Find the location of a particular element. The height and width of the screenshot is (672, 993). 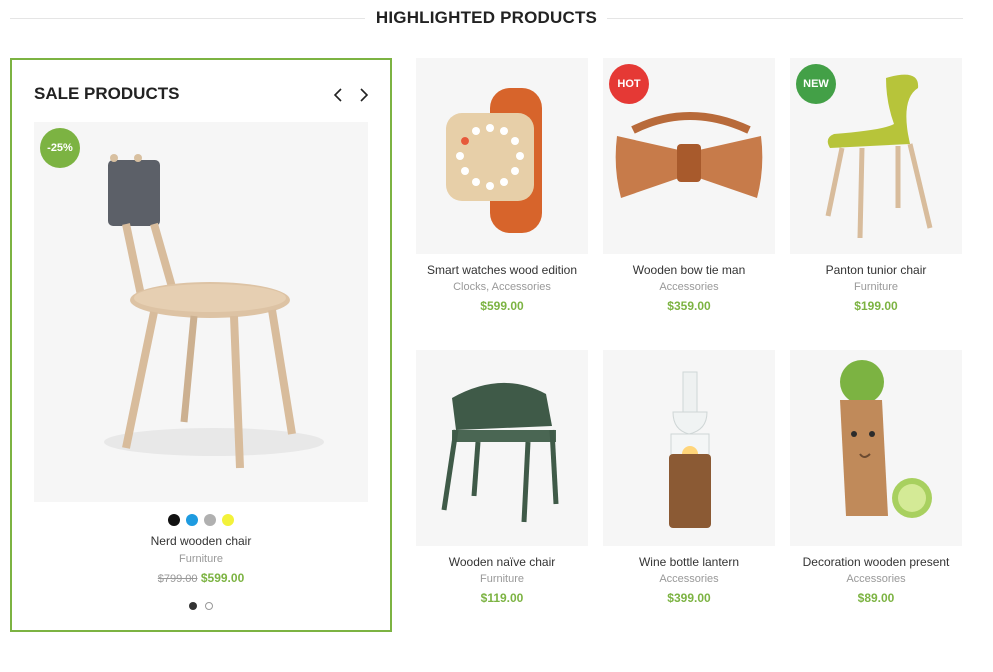

chevron-left-icon is located at coordinates (337, 95).